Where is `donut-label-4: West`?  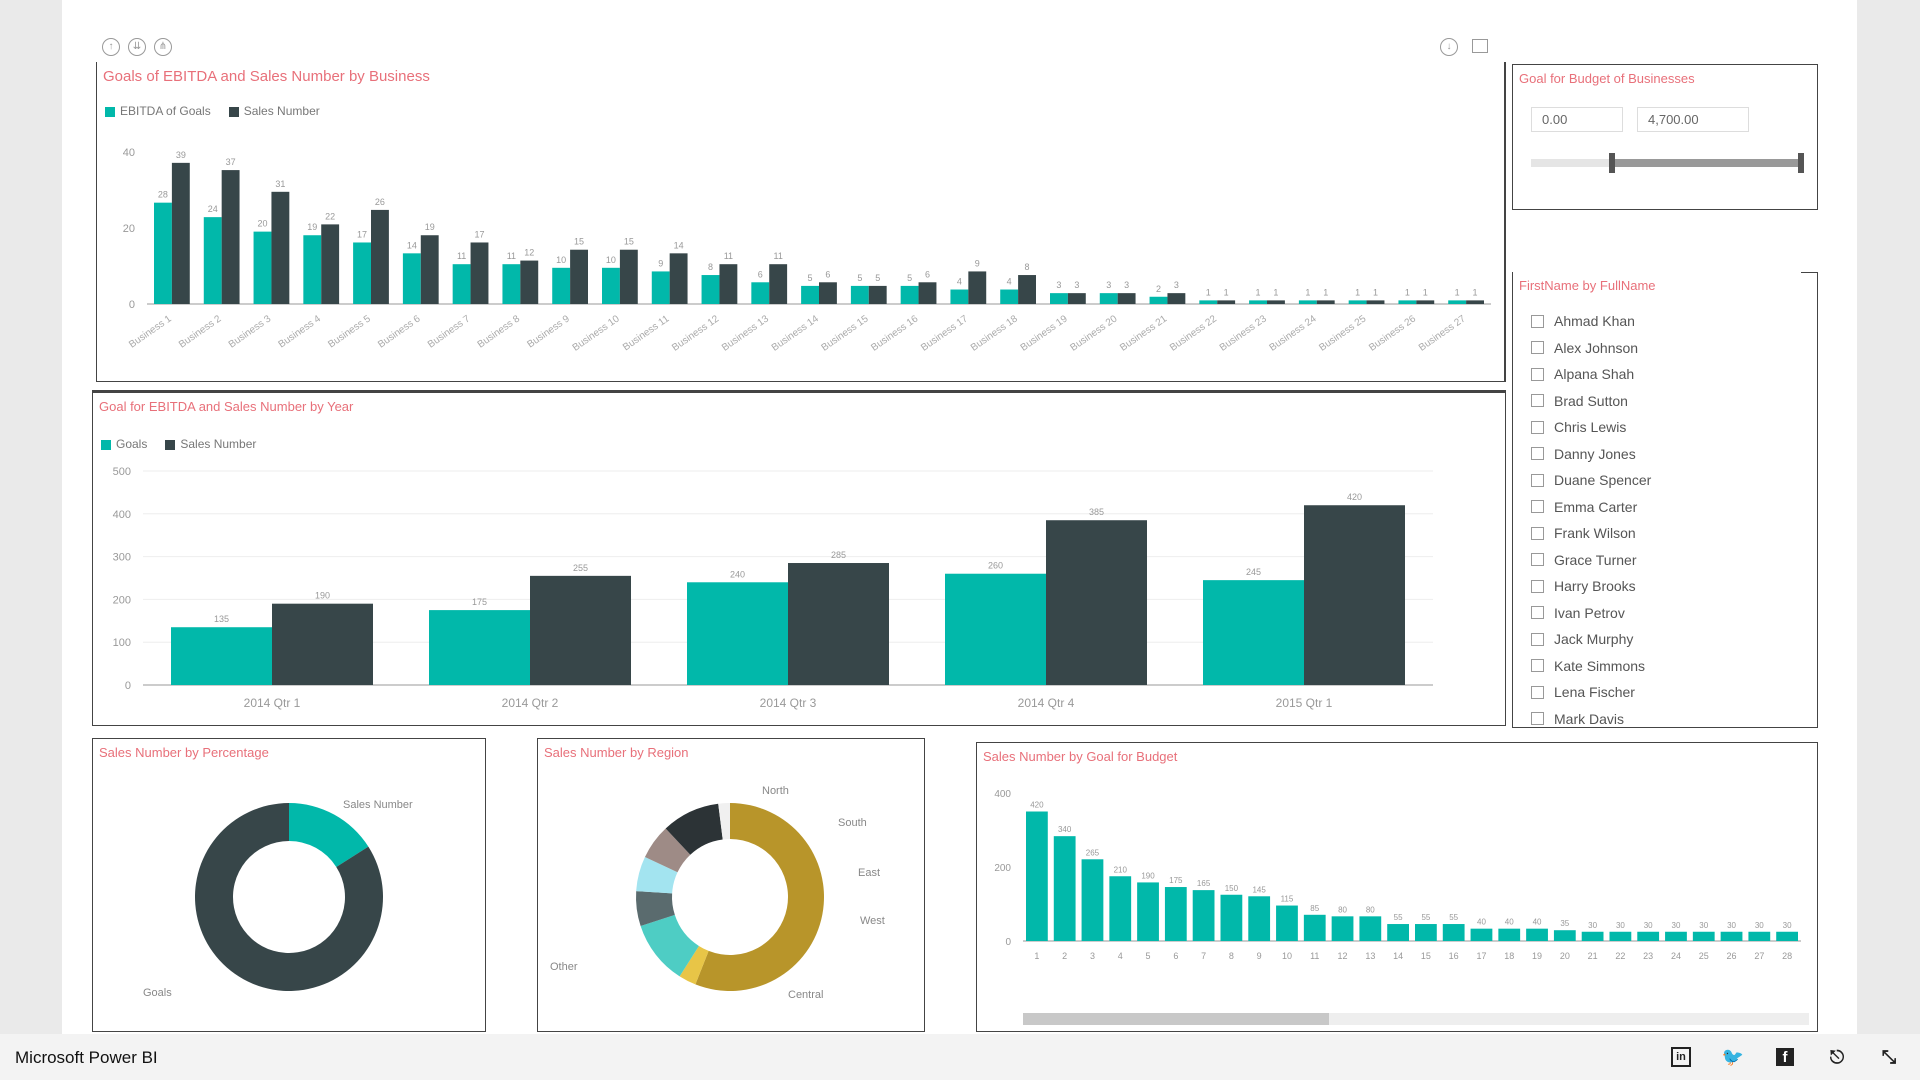
donut-label-4: West is located at coordinates (872, 921).